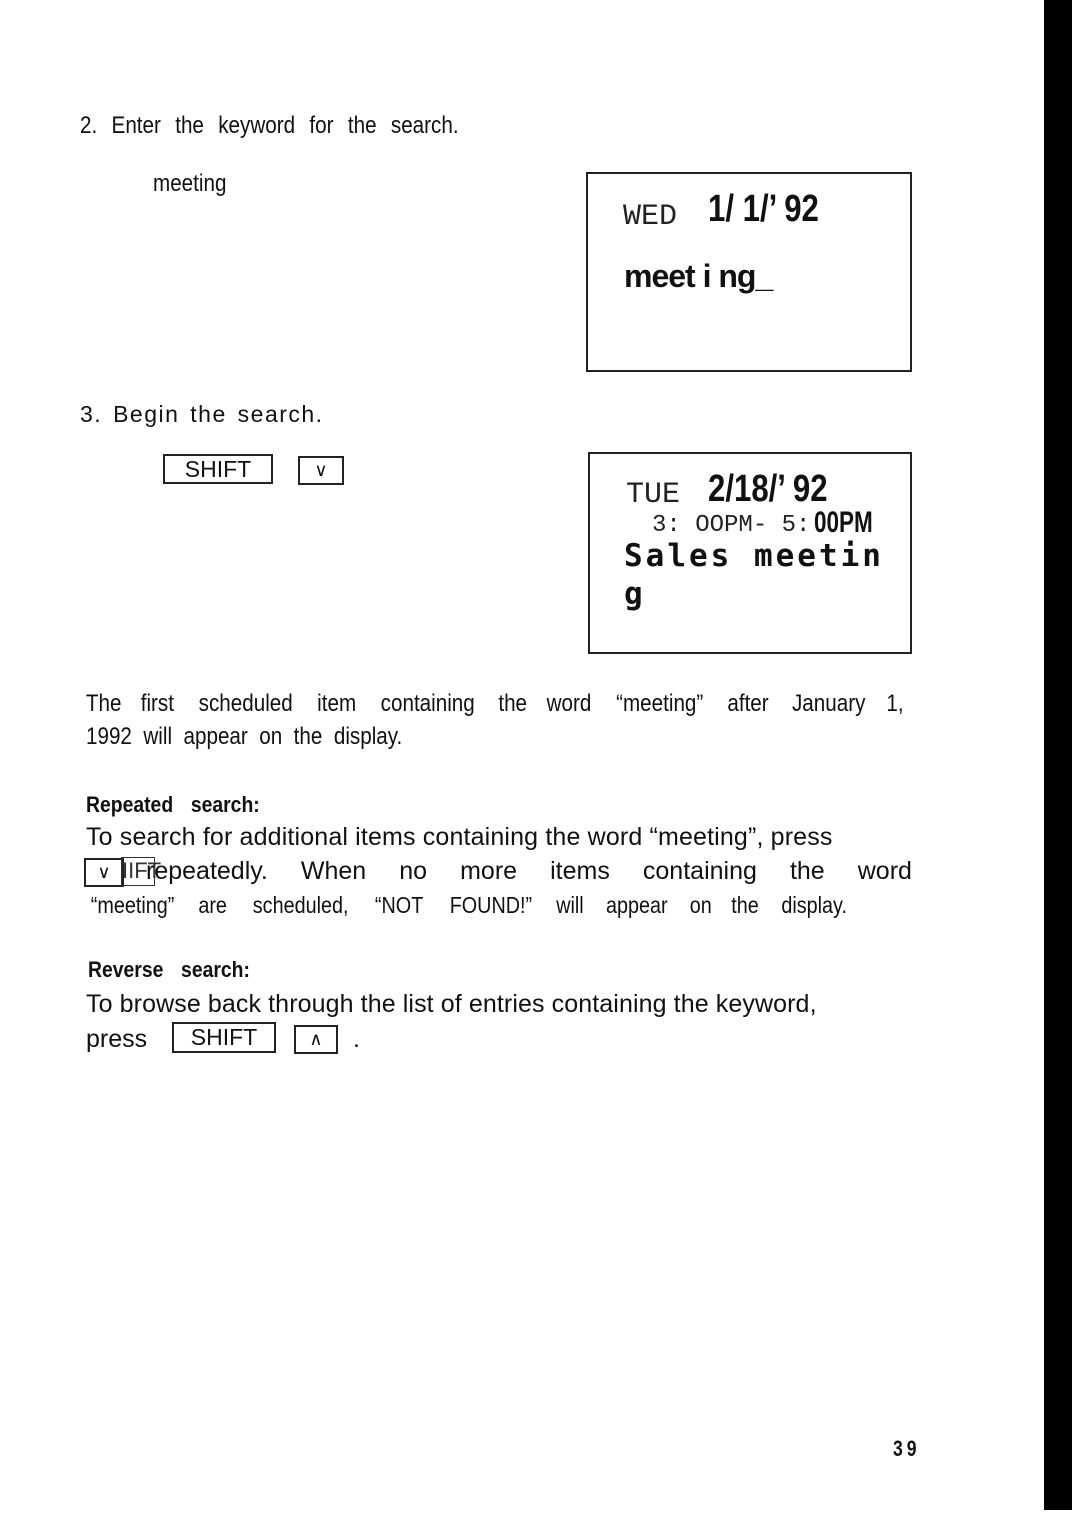 Image resolution: width=1080 pixels, height=1518 pixels. Describe the element at coordinates (356, 1039) in the screenshot. I see `trailing-period: .` at that location.